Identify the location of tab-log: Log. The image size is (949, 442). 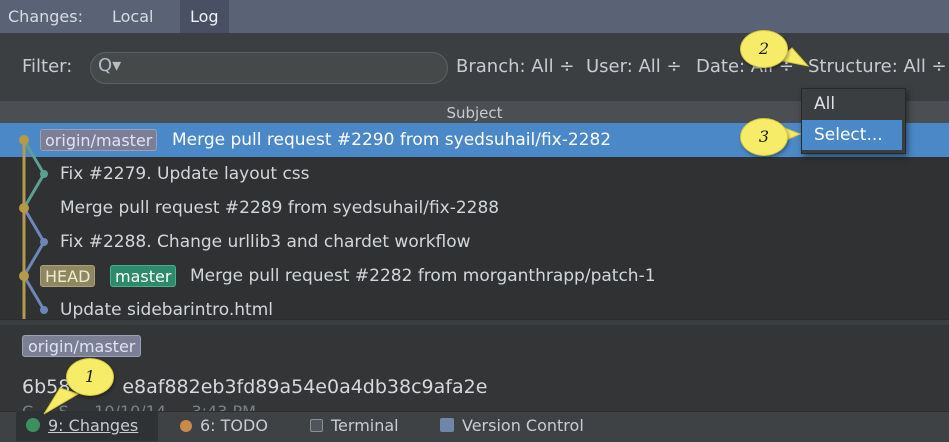
(204, 16).